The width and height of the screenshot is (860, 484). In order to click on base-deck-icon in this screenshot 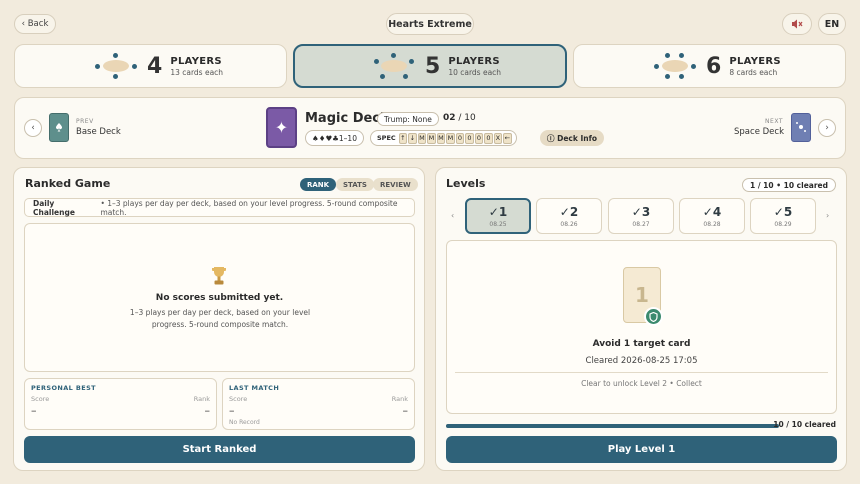, I will do `click(59, 127)`.